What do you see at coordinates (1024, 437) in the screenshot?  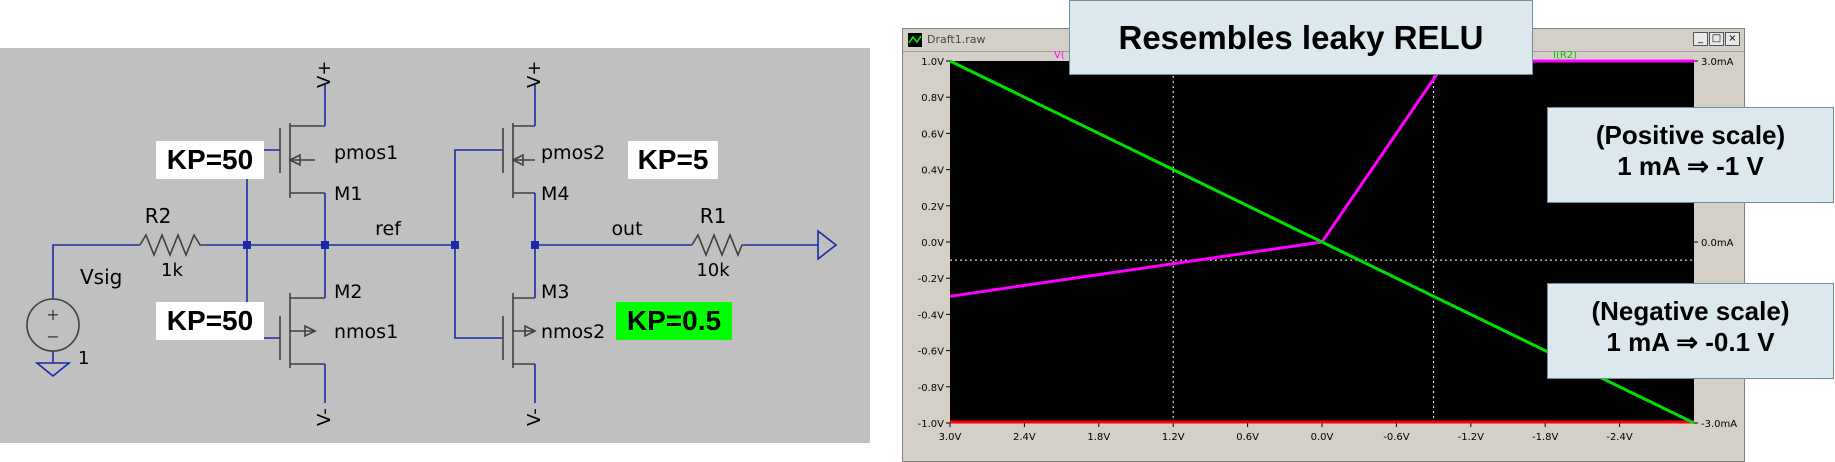 I see `x-tick-label: 2.4V` at bounding box center [1024, 437].